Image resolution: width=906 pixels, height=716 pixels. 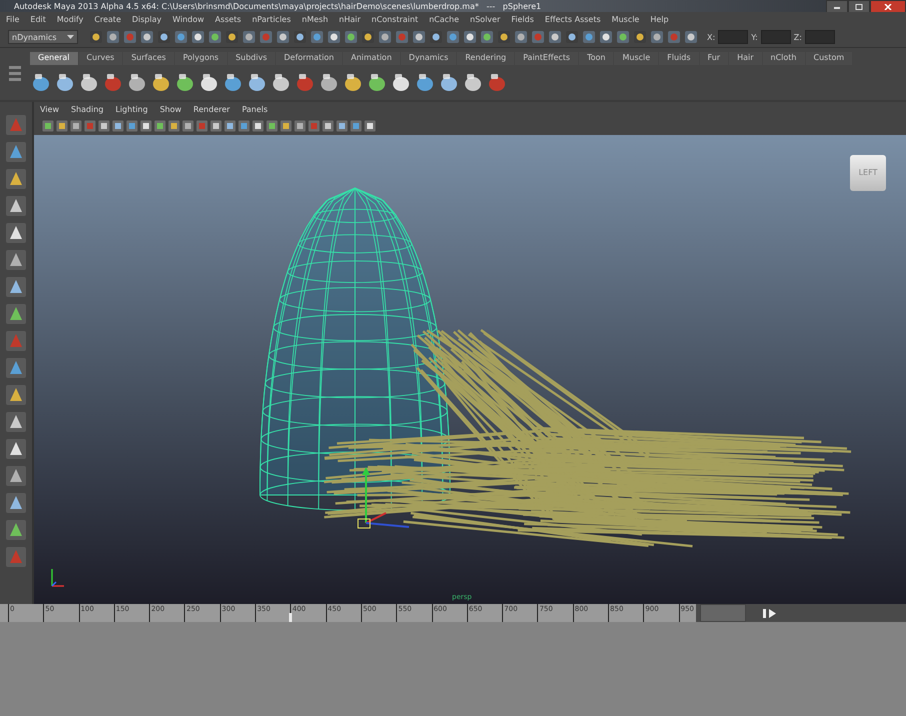 I want to click on menu-item: nHair, so click(x=350, y=19).